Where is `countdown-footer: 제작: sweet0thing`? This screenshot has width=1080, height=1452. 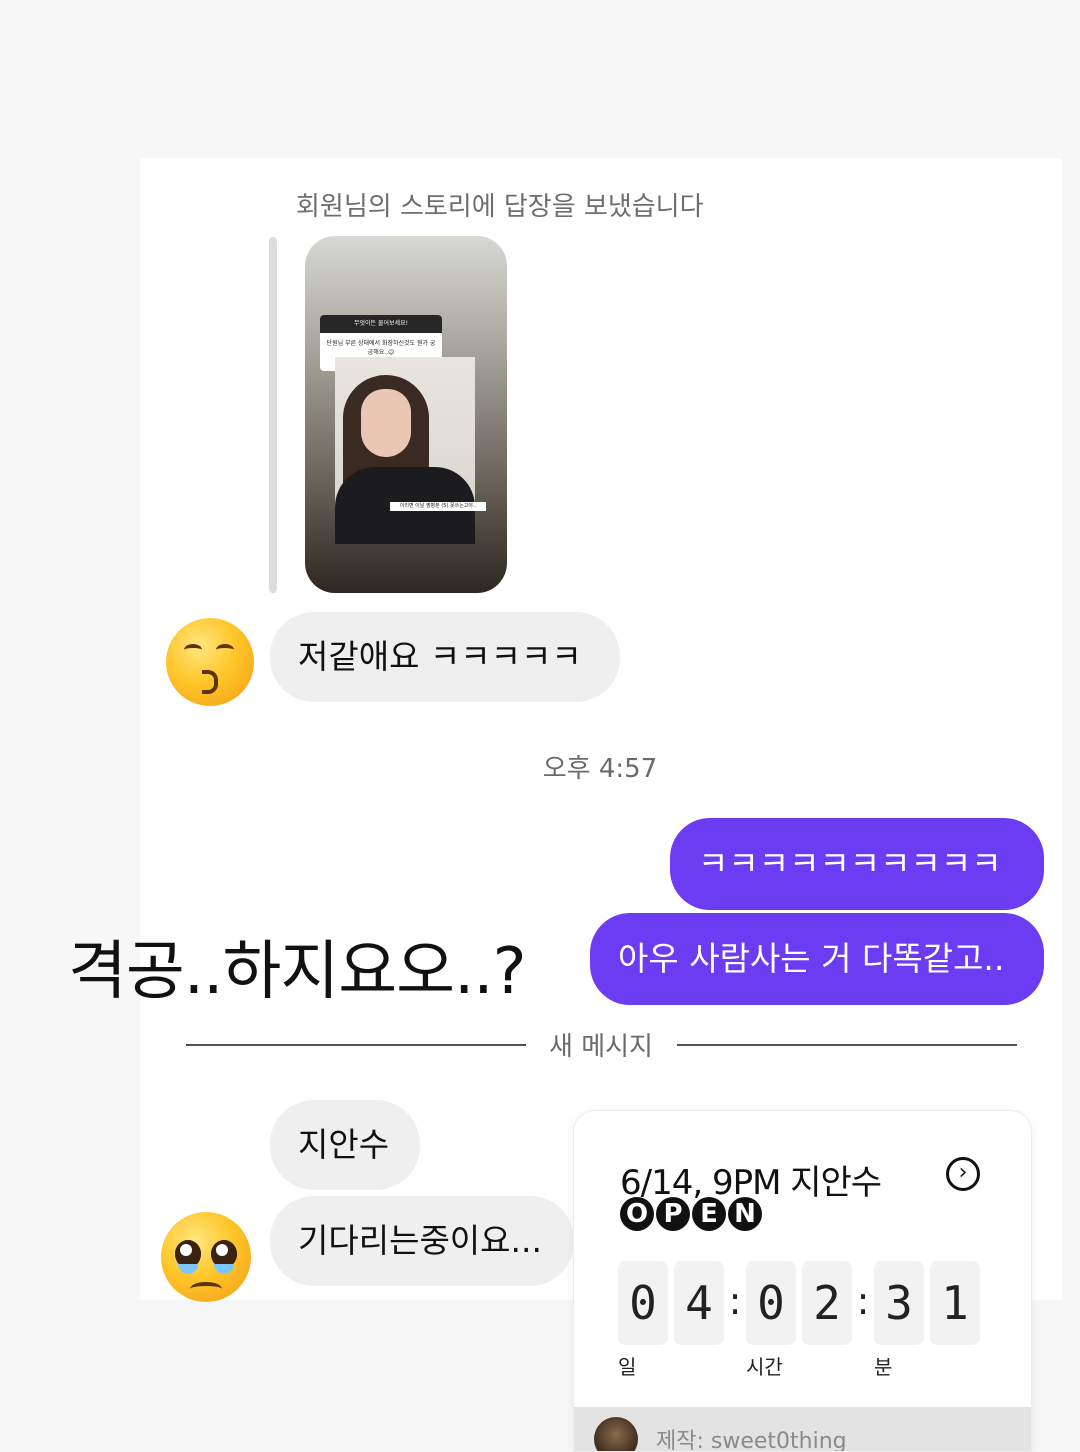
countdown-footer: 제작: sweet0thing is located at coordinates (802, 1429).